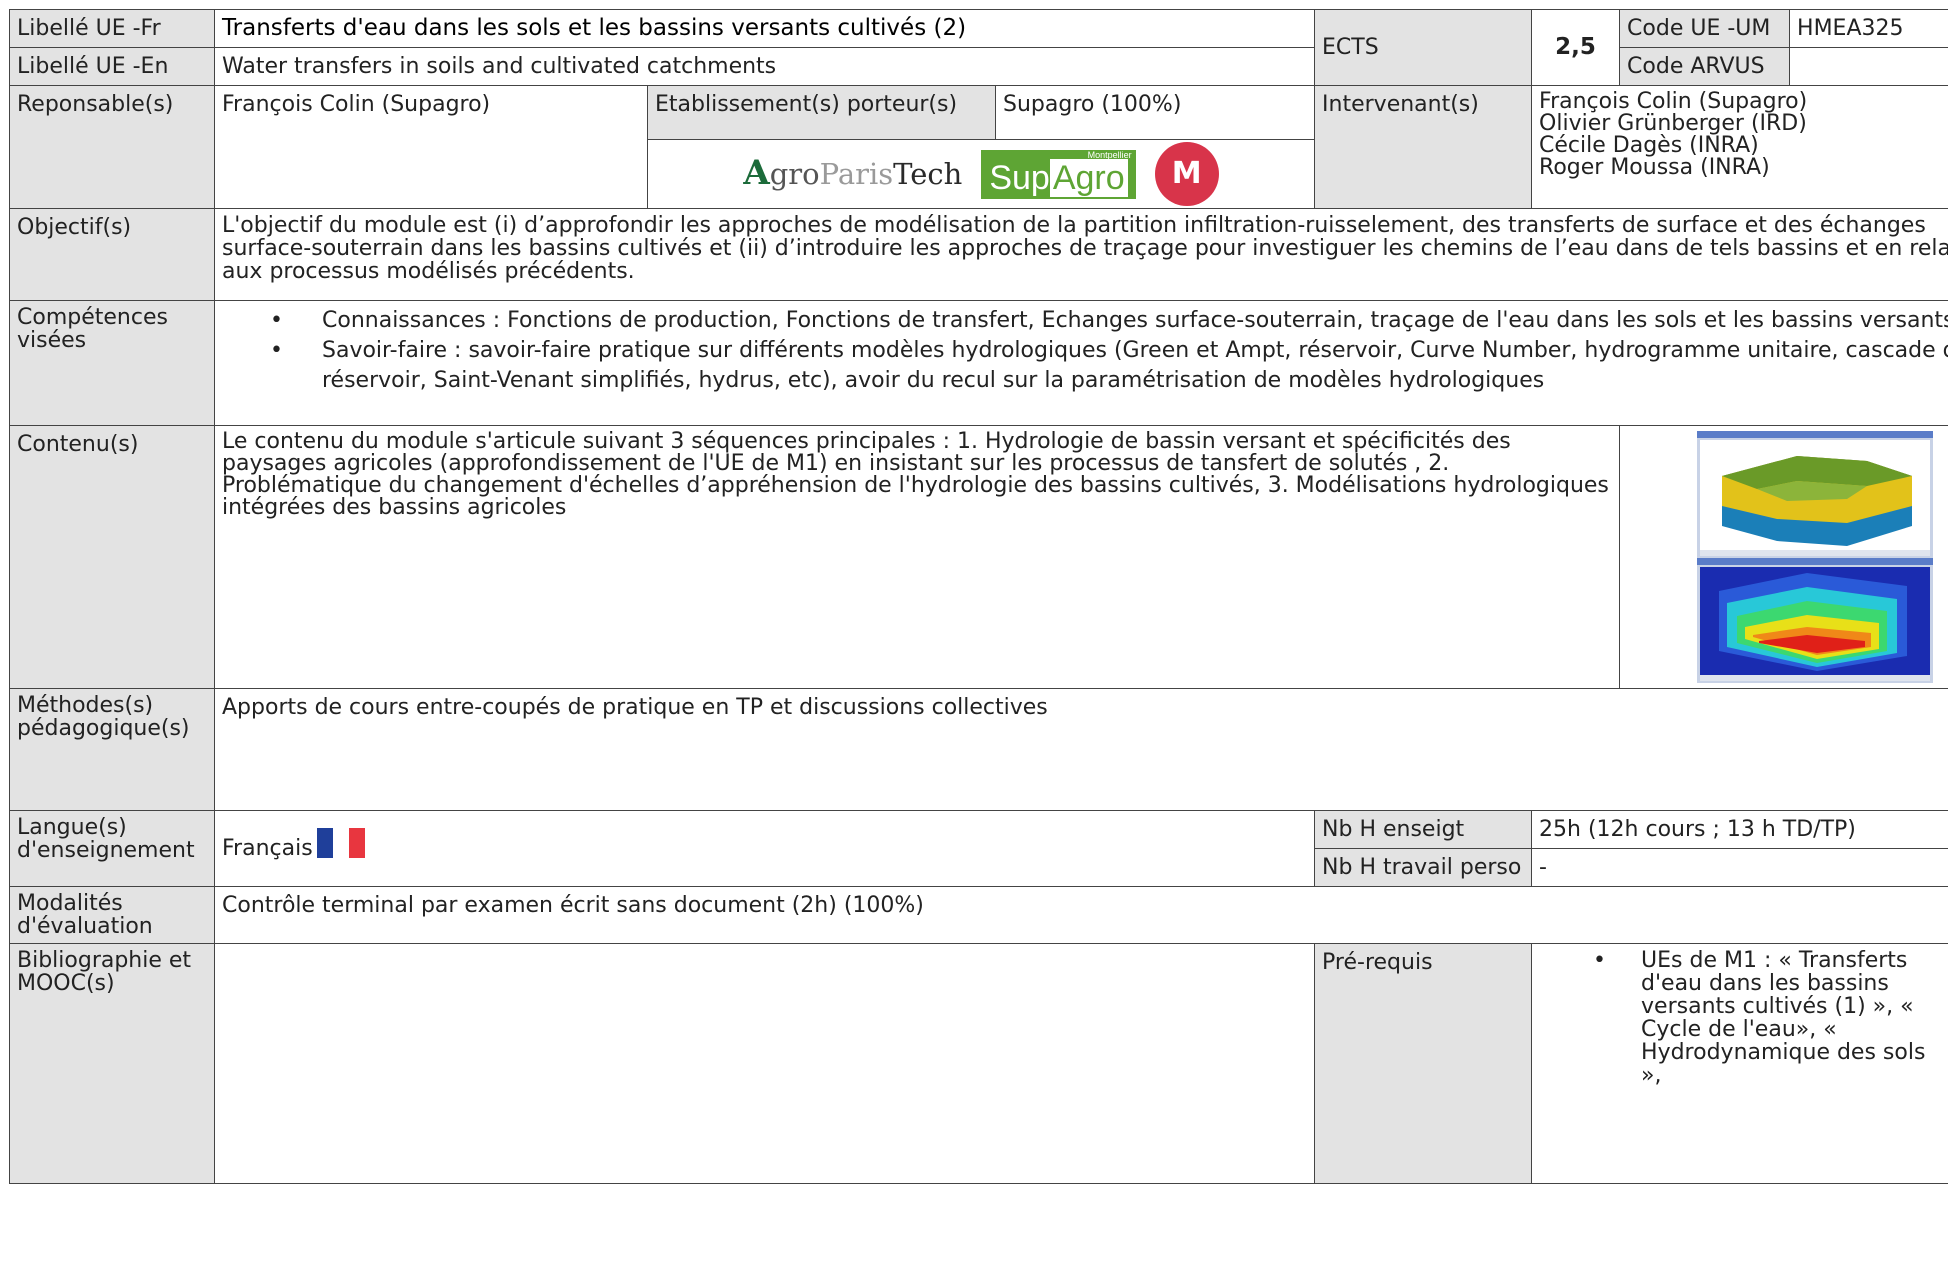 Image resolution: width=1948 pixels, height=1273 pixels. I want to click on supagro-logo: Montpellier SupAgro, so click(1058, 174).